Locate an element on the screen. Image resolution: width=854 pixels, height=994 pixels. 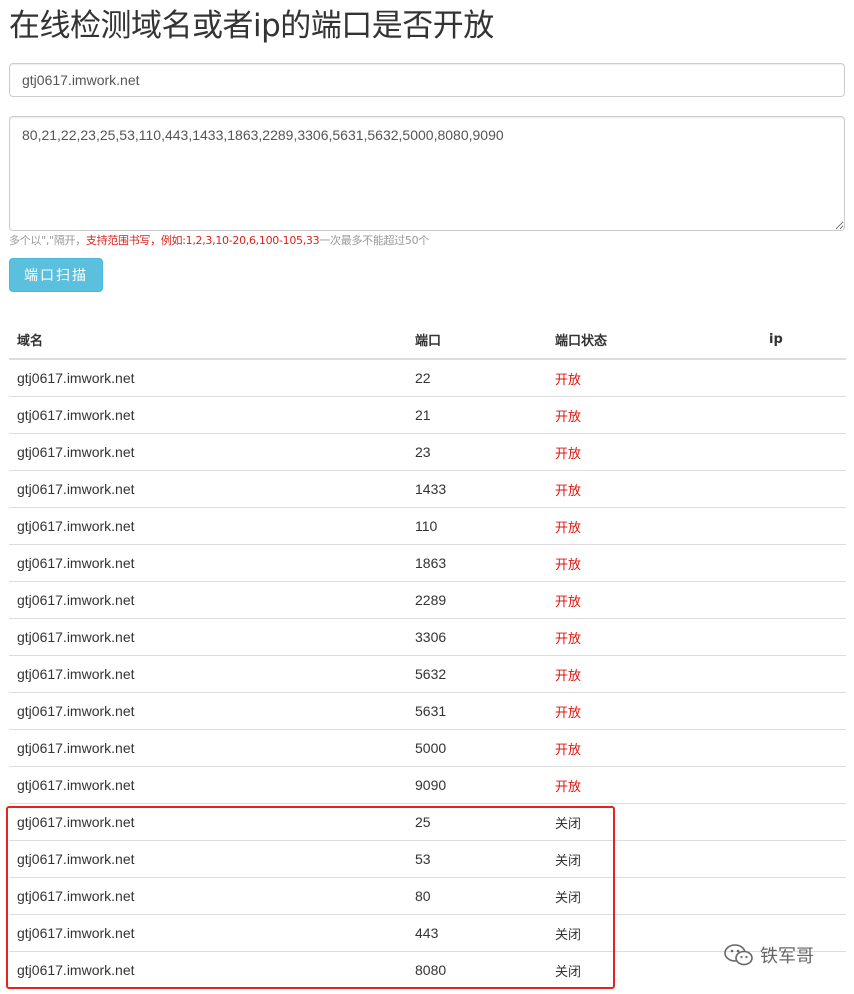
table-row: gtj0617.imwork.net 1863 开放 is located at coordinates (427, 563).